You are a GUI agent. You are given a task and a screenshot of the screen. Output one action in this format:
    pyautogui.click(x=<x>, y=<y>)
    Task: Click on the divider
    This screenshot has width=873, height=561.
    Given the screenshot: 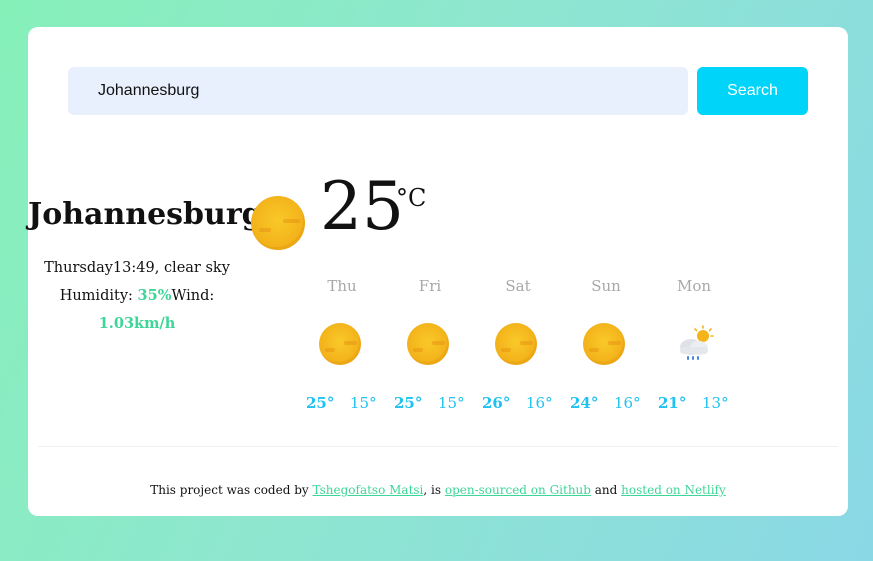 What is the action you would take?
    pyautogui.click(x=438, y=446)
    